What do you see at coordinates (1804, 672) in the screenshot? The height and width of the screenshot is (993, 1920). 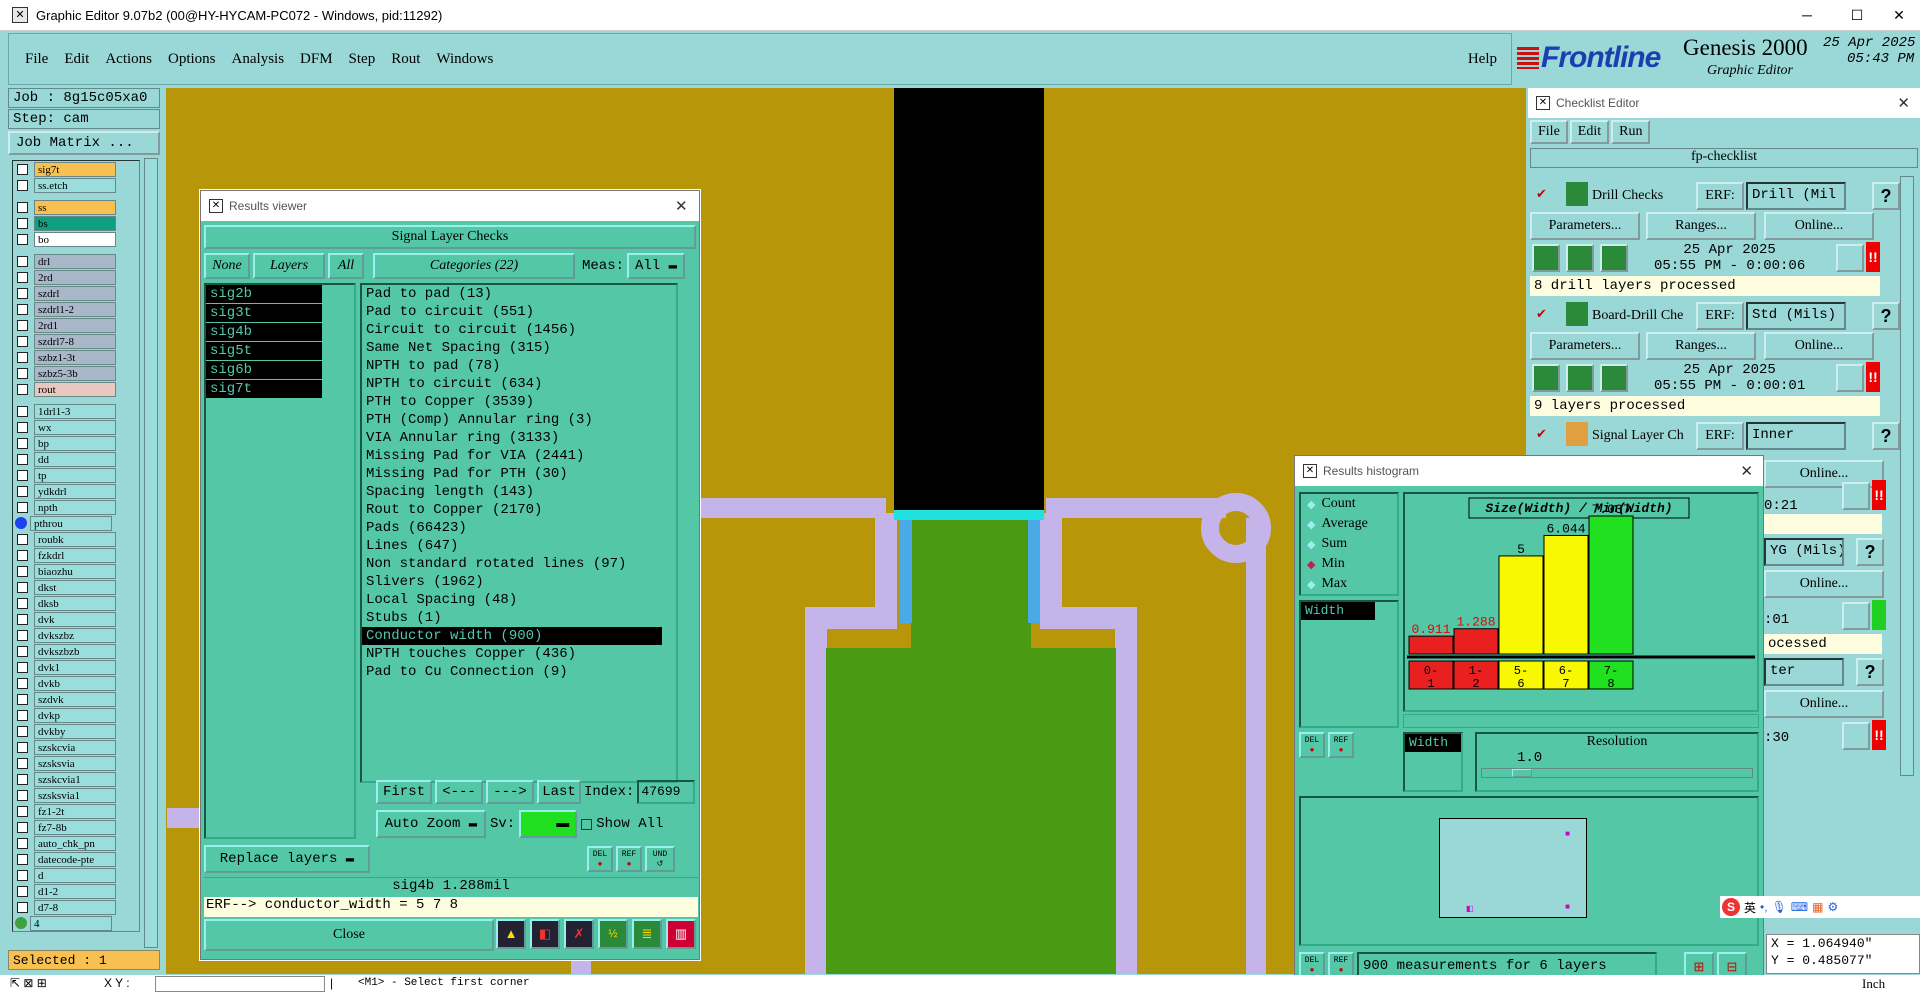 I see `check5-erf-field: ter` at bounding box center [1804, 672].